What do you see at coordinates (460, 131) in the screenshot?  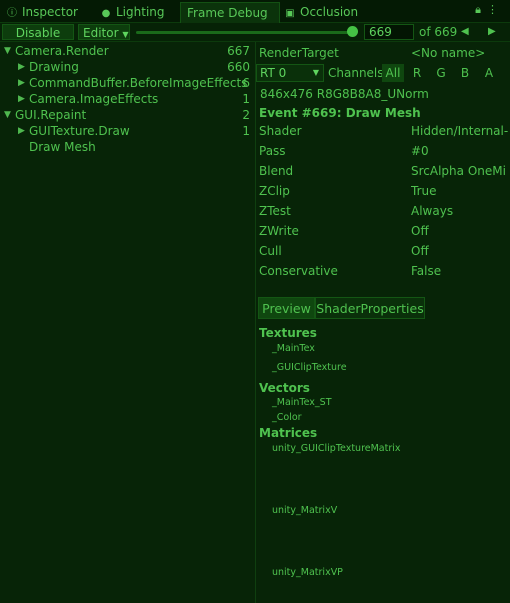 I see `prop-value: Hidden/Internal-` at bounding box center [460, 131].